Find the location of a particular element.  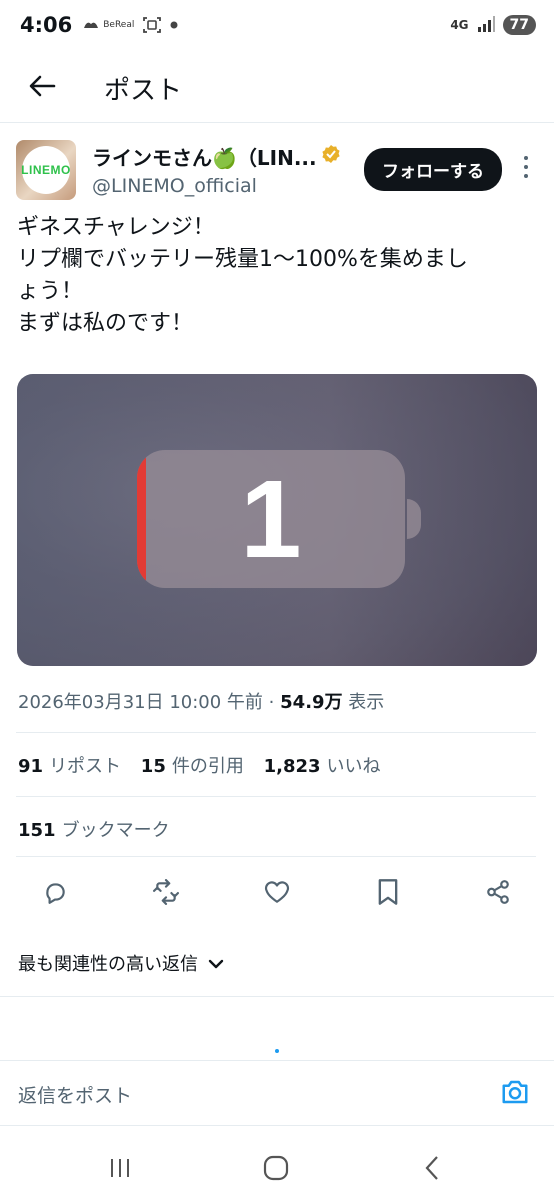

status-bar: 4:06 BeReal 4G 77 is located at coordinates (277, 25).